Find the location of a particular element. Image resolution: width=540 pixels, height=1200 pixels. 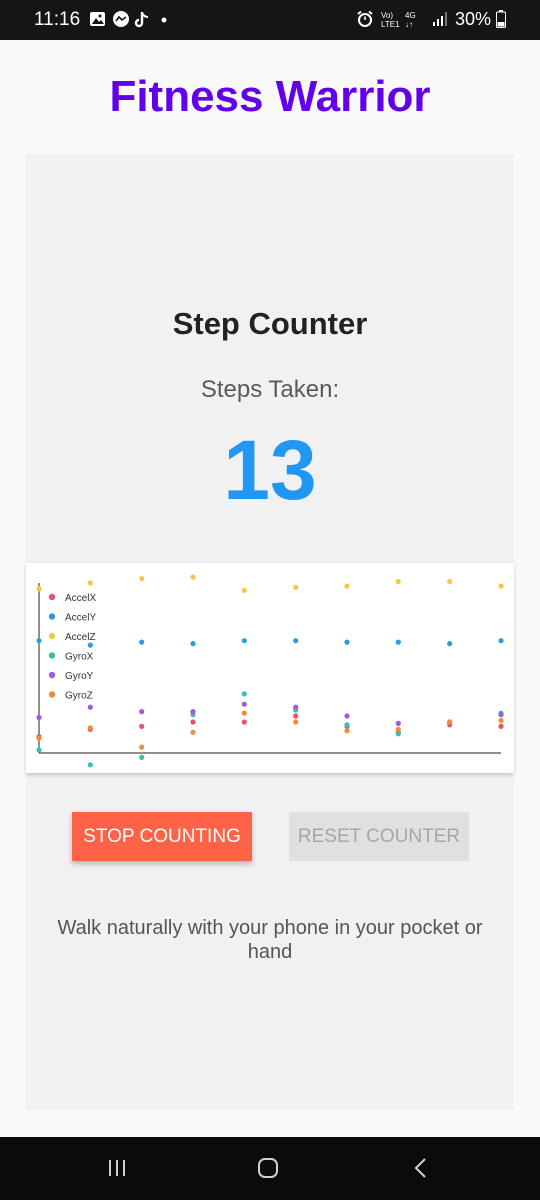

back-icon is located at coordinates (420, 1168).